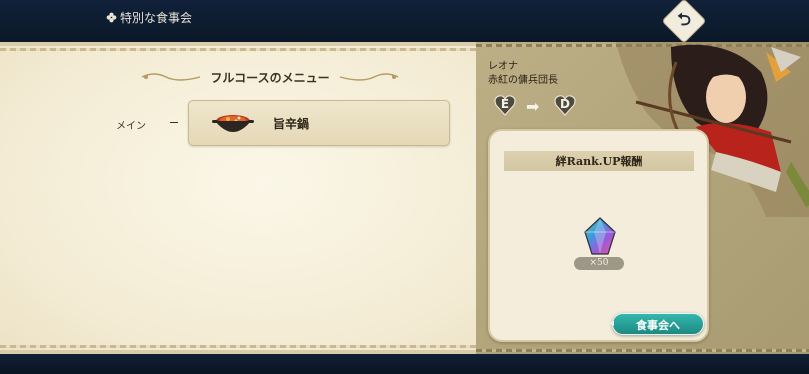 This screenshot has width=809, height=374. I want to click on go-to-meal-button: ◂ 食事会へ, so click(656, 324).